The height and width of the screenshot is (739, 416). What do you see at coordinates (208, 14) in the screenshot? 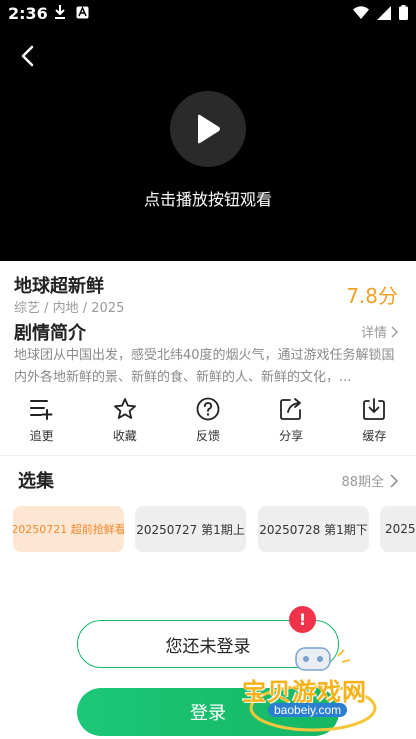
I see `status-bar: 2:36` at bounding box center [208, 14].